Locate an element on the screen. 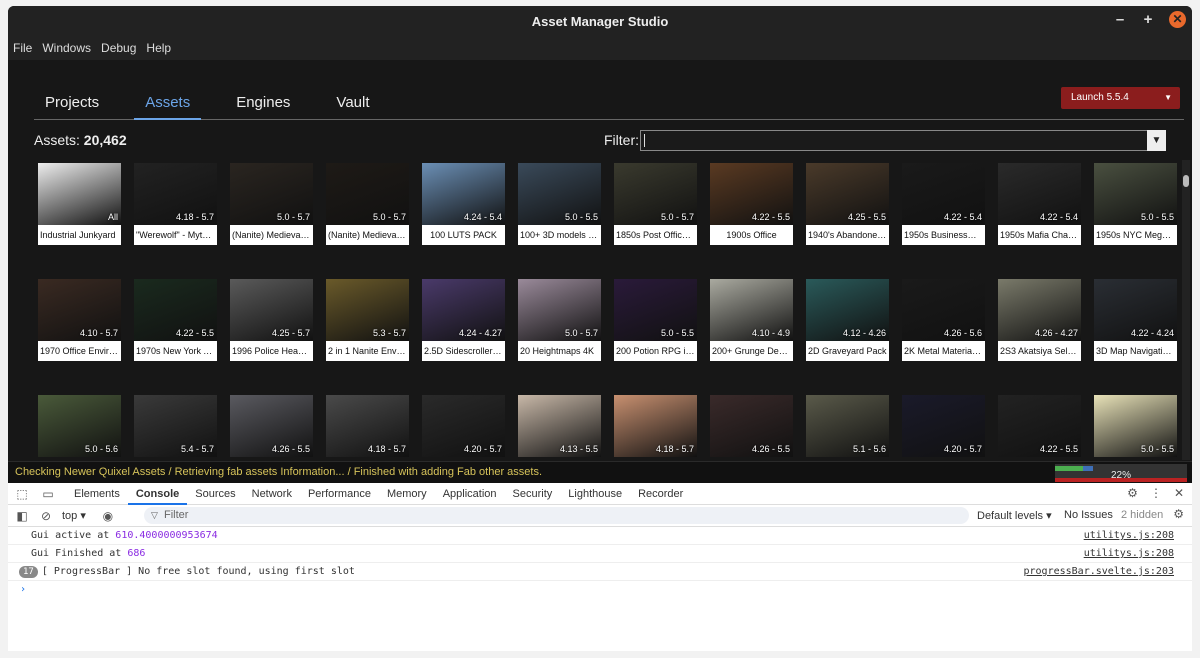 This screenshot has width=1200, height=658. settings-gear-icon: ⚙ is located at coordinates (1132, 493).